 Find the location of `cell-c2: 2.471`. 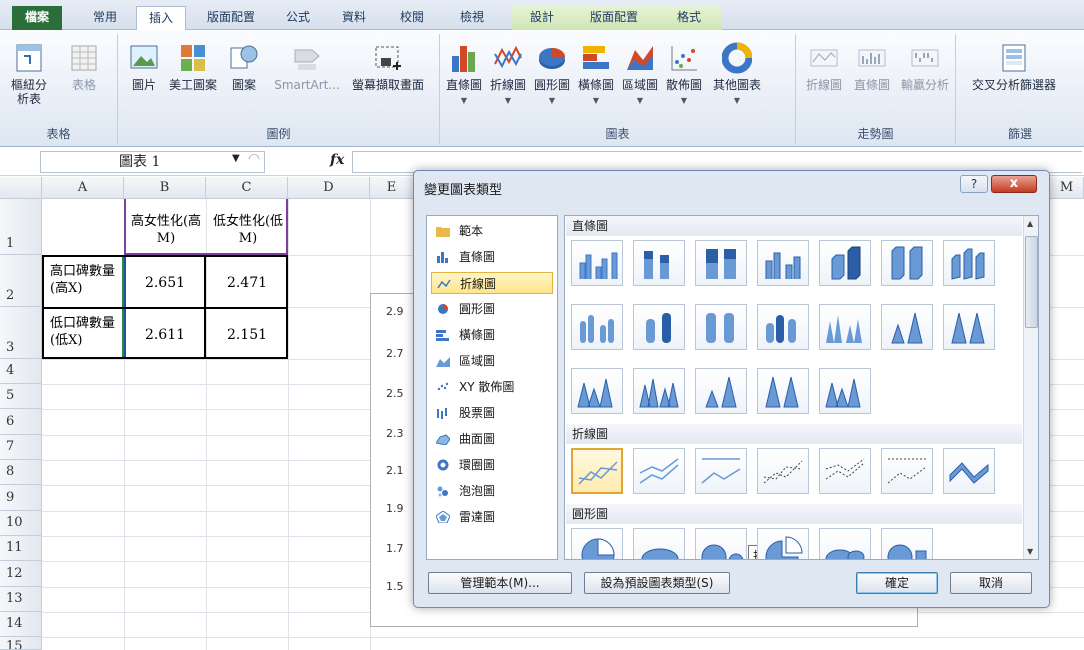

cell-c2: 2.471 is located at coordinates (247, 283).